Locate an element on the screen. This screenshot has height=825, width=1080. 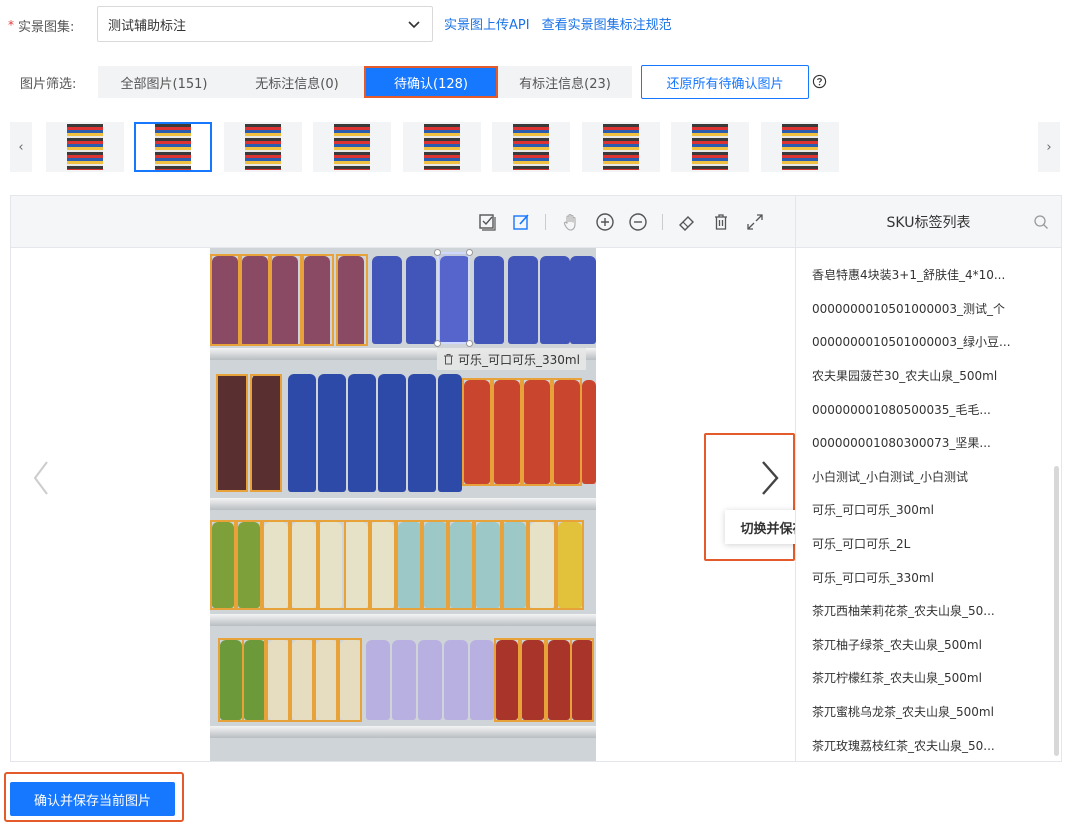
tab-all-images: 全部图片(151) is located at coordinates (164, 82).